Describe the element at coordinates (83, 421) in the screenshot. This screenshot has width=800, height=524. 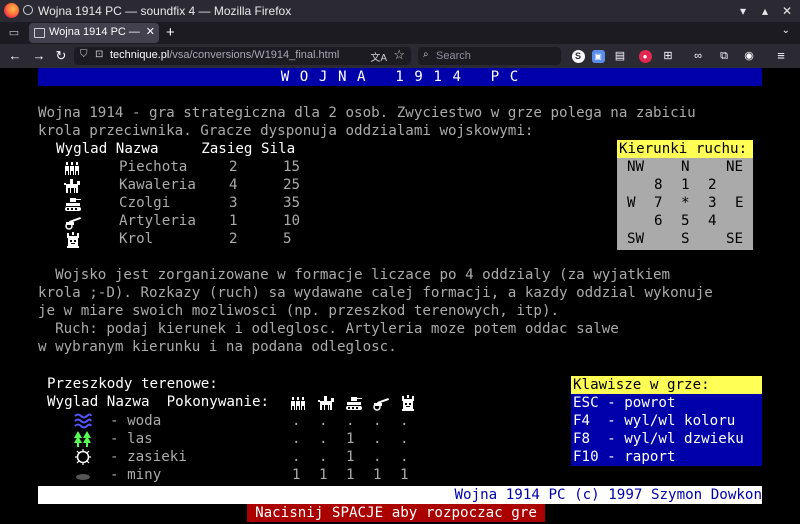
I see `water-icon` at that location.